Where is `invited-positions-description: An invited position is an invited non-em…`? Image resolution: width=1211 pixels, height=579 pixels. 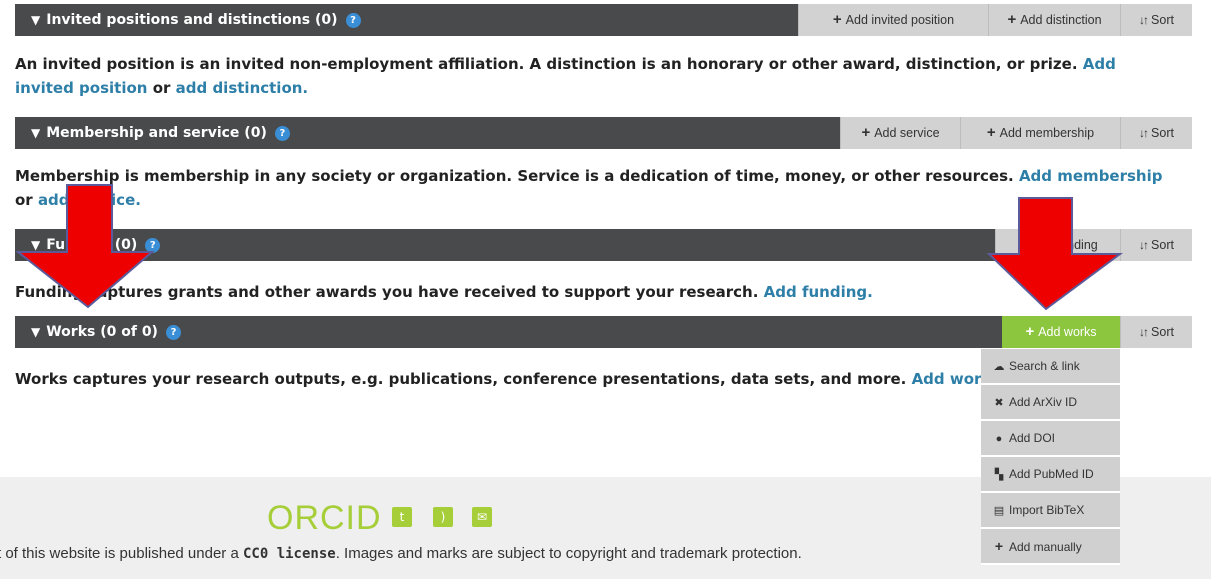
invited-positions-description: An invited position is an invited non-em… is located at coordinates (595, 76).